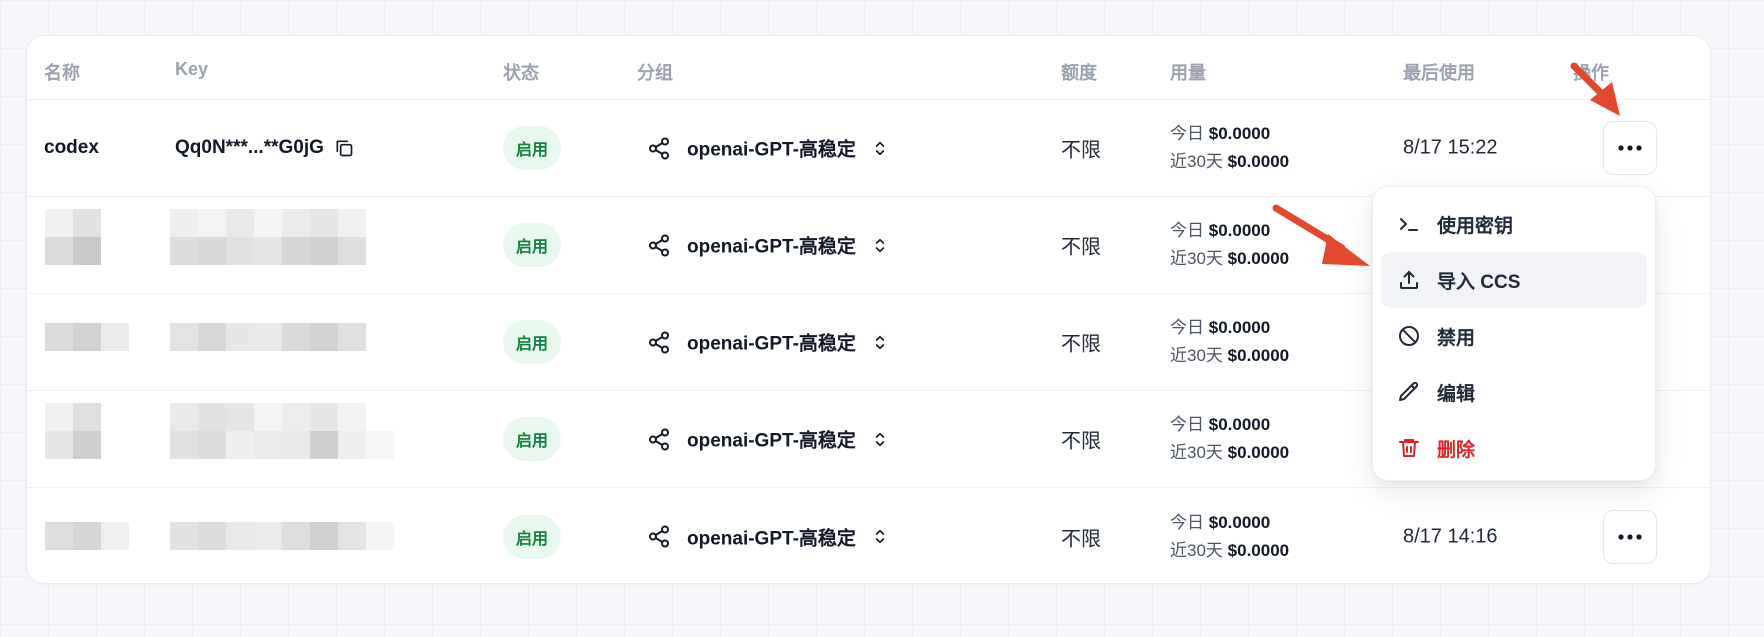  Describe the element at coordinates (1079, 73) in the screenshot. I see `header-quota: 额度` at that location.